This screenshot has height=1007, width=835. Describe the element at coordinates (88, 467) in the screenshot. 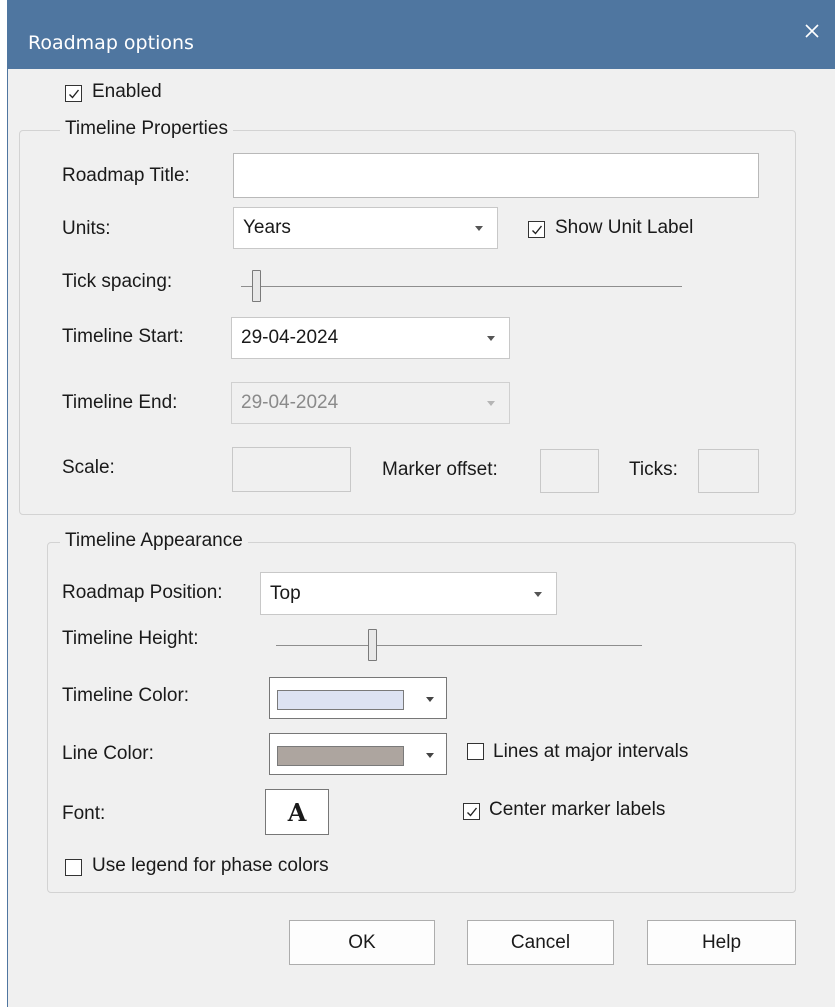

I see `scale-label: Scale:` at that location.